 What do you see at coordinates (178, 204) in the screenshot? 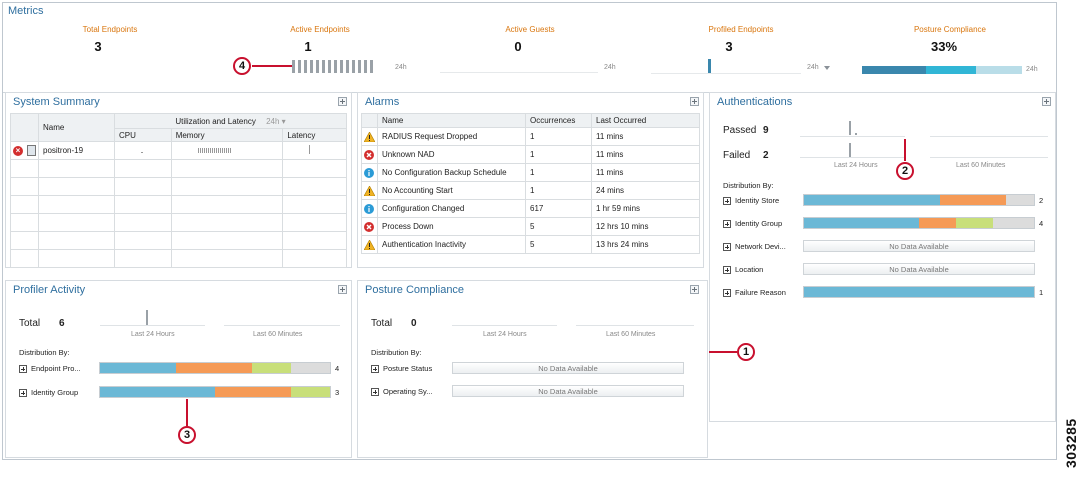
I see `table-row` at bounding box center [178, 204].